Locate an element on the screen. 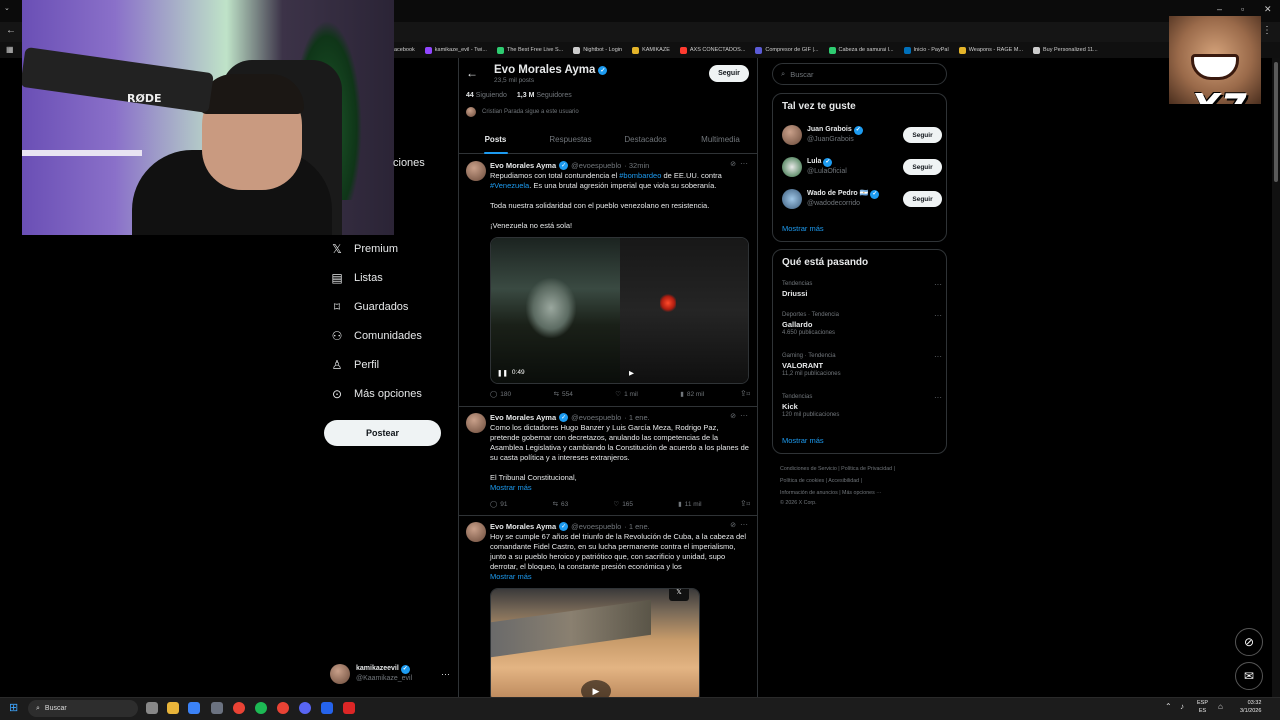  messages-icon: ✉ is located at coordinates (1249, 676).